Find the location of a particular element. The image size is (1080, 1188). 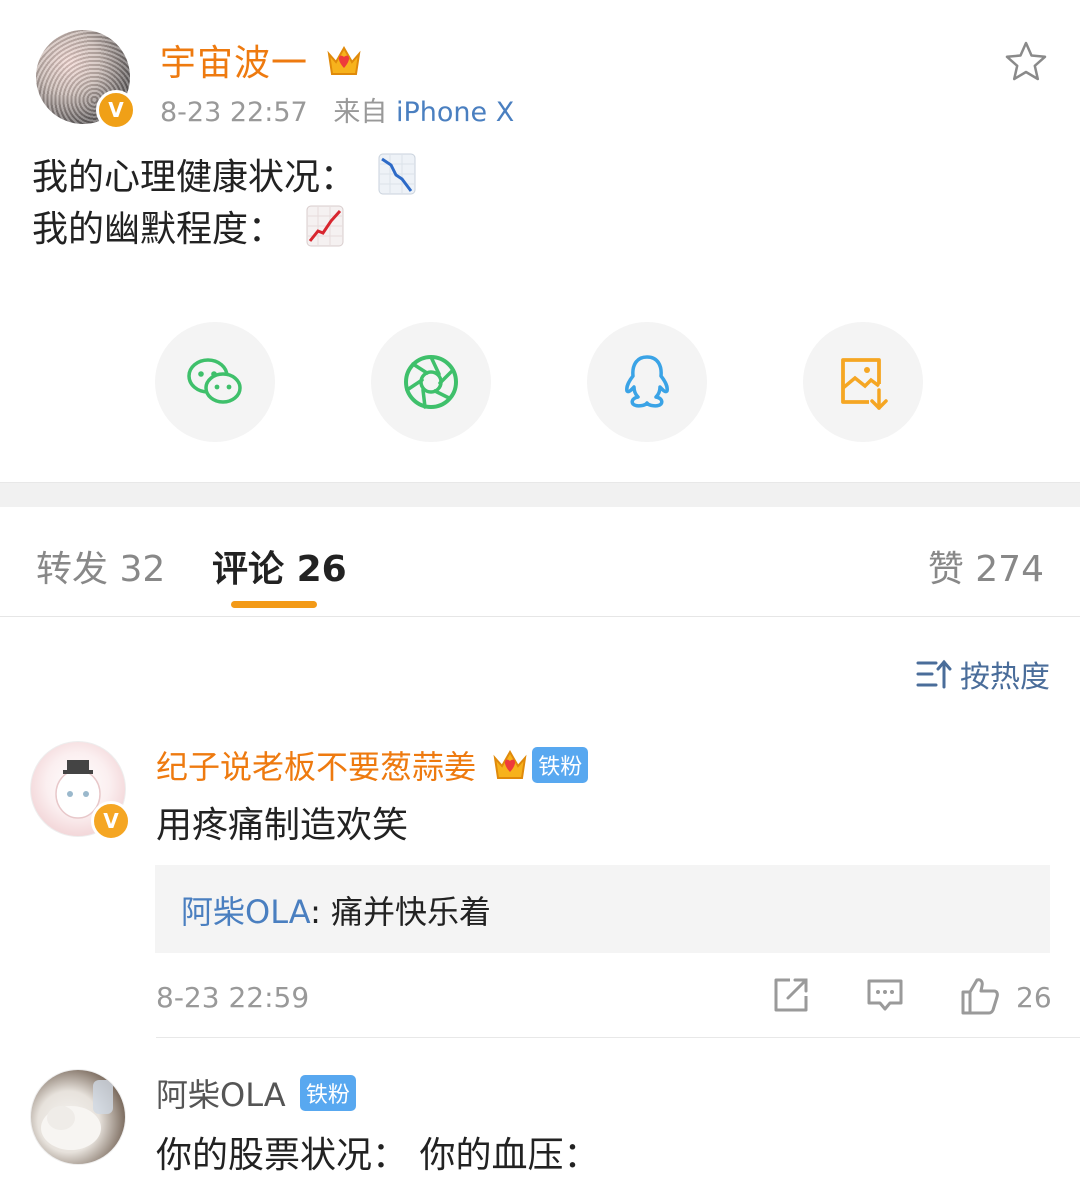

source-prefix: 来自 is located at coordinates (360, 112).